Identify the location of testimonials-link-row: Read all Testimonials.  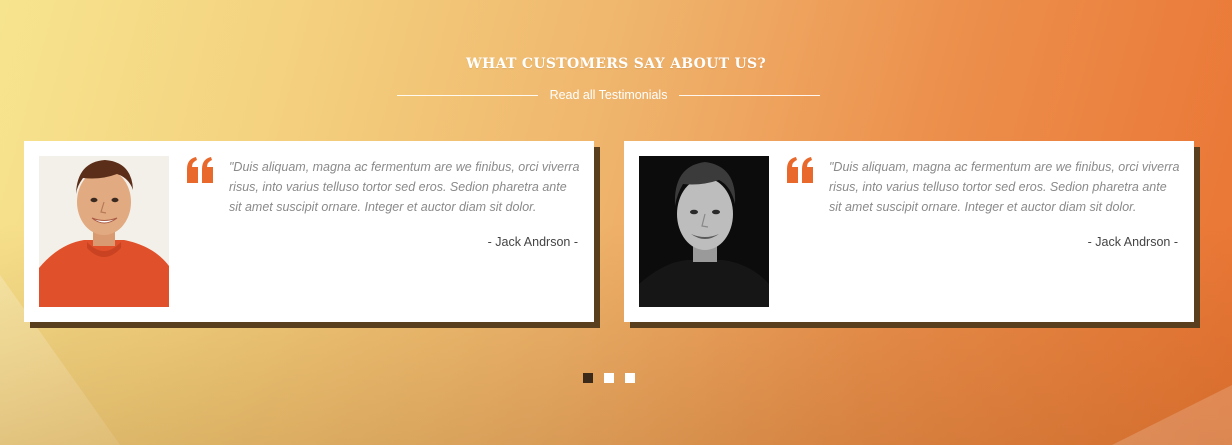
(609, 95).